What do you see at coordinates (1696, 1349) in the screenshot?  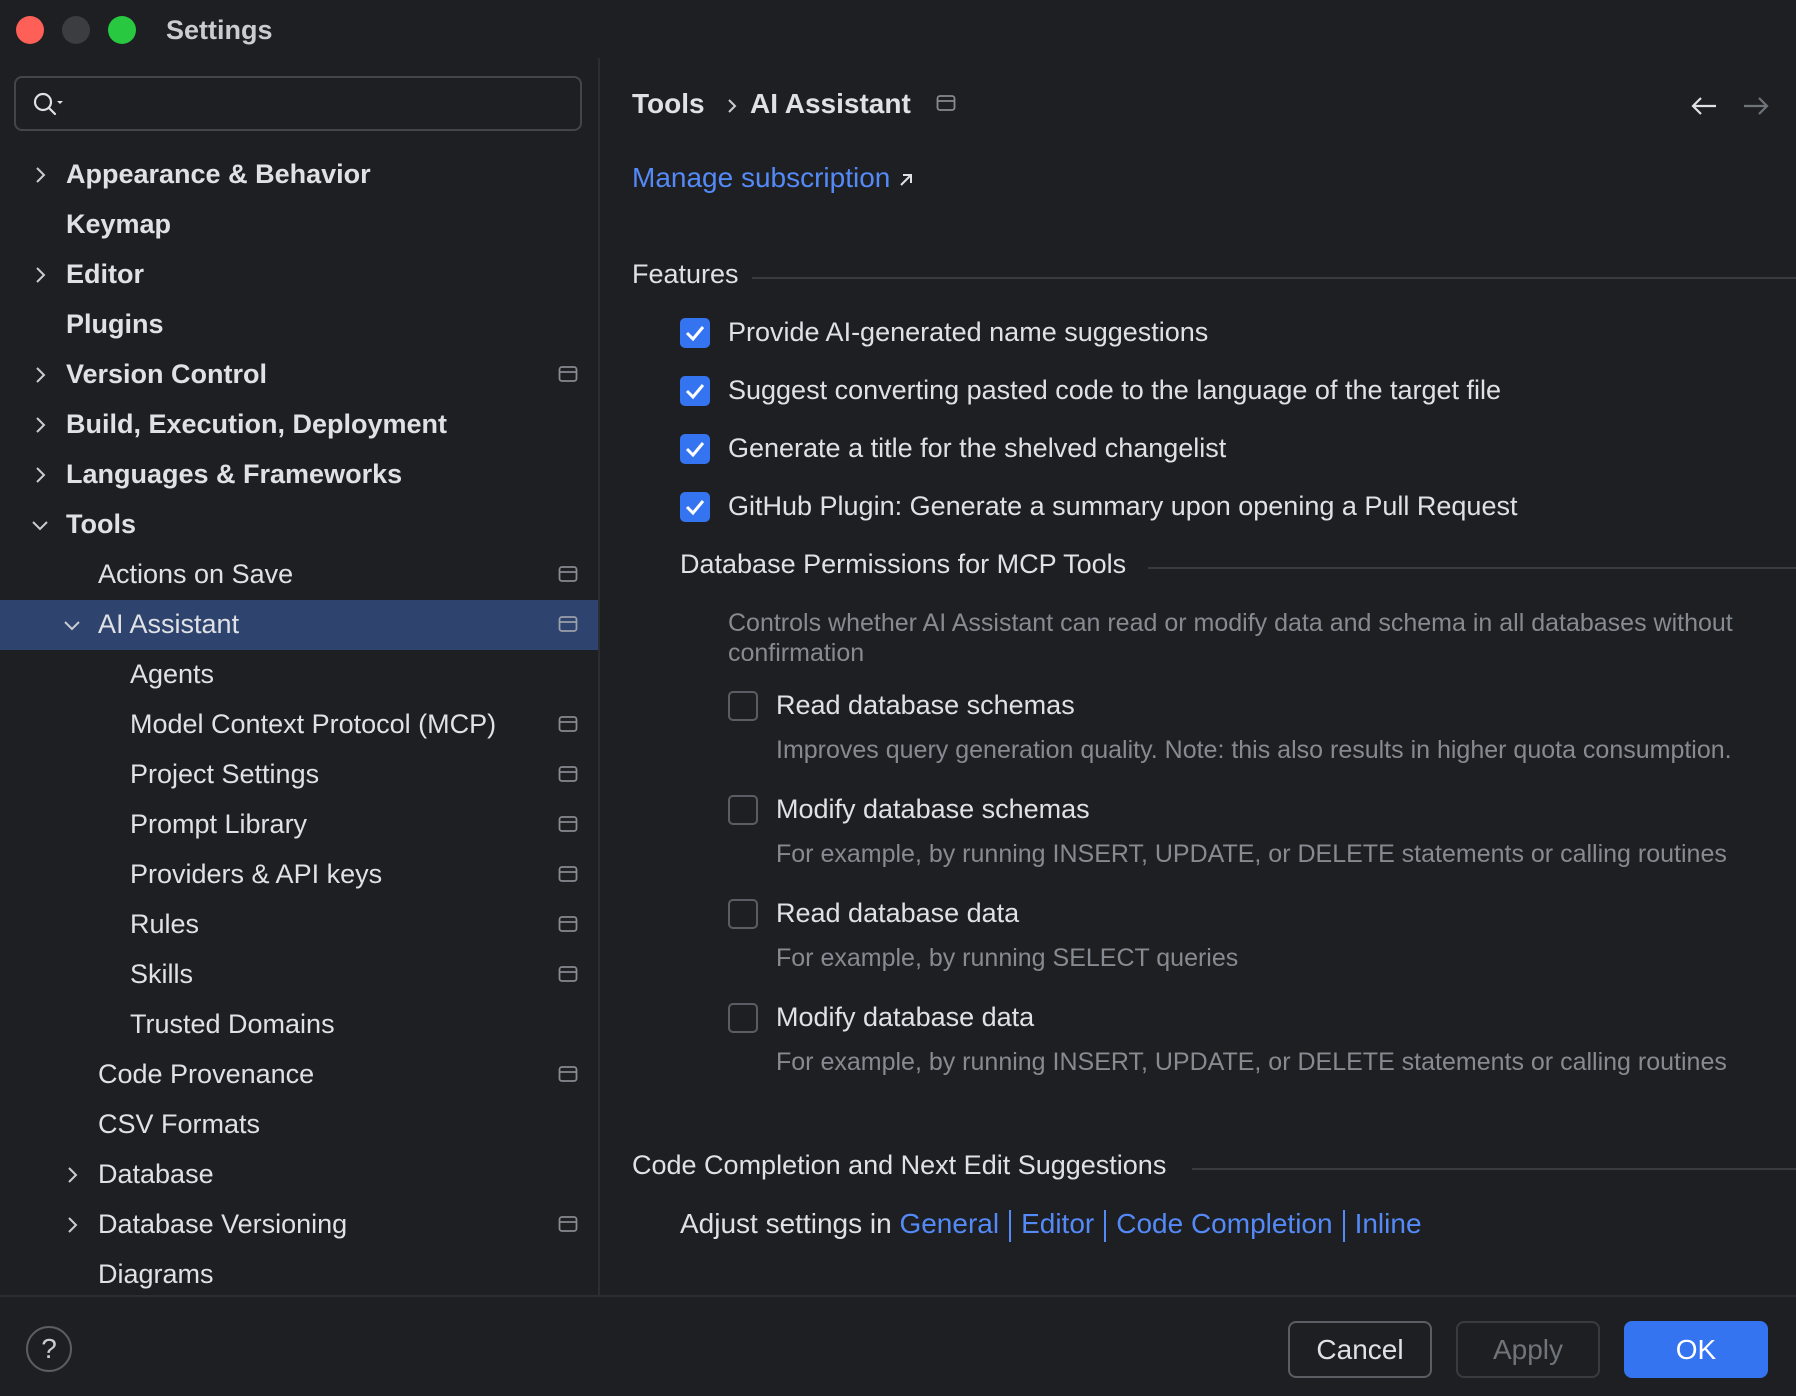 I see `ok-button: OK` at bounding box center [1696, 1349].